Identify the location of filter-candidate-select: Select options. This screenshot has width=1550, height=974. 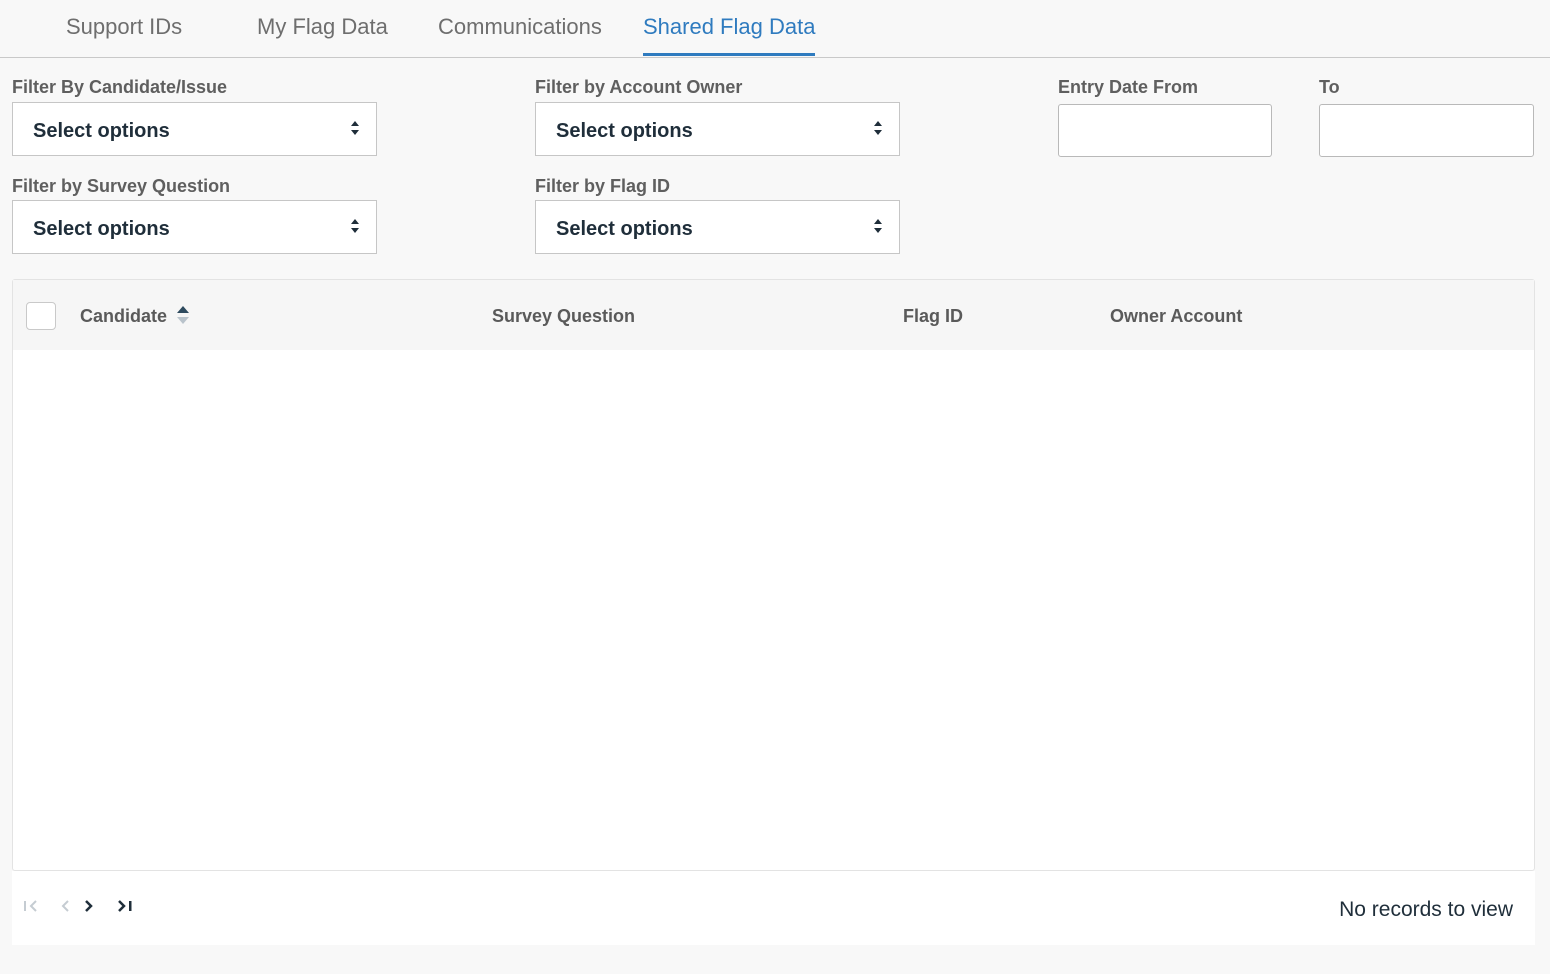
(194, 129).